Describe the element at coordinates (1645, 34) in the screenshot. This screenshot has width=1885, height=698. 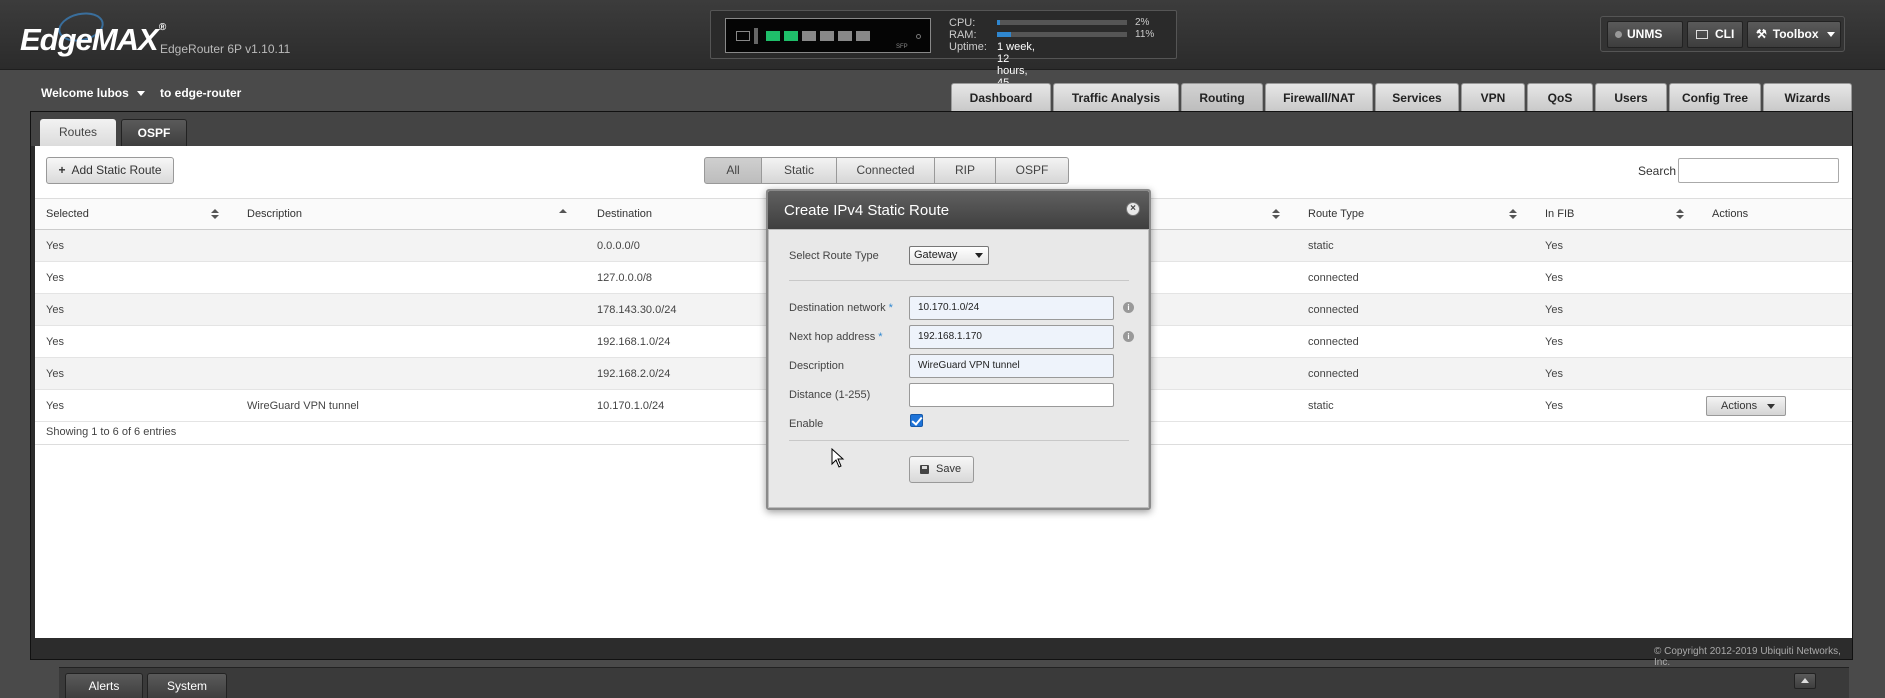
I see `unms-button: UNMS` at that location.